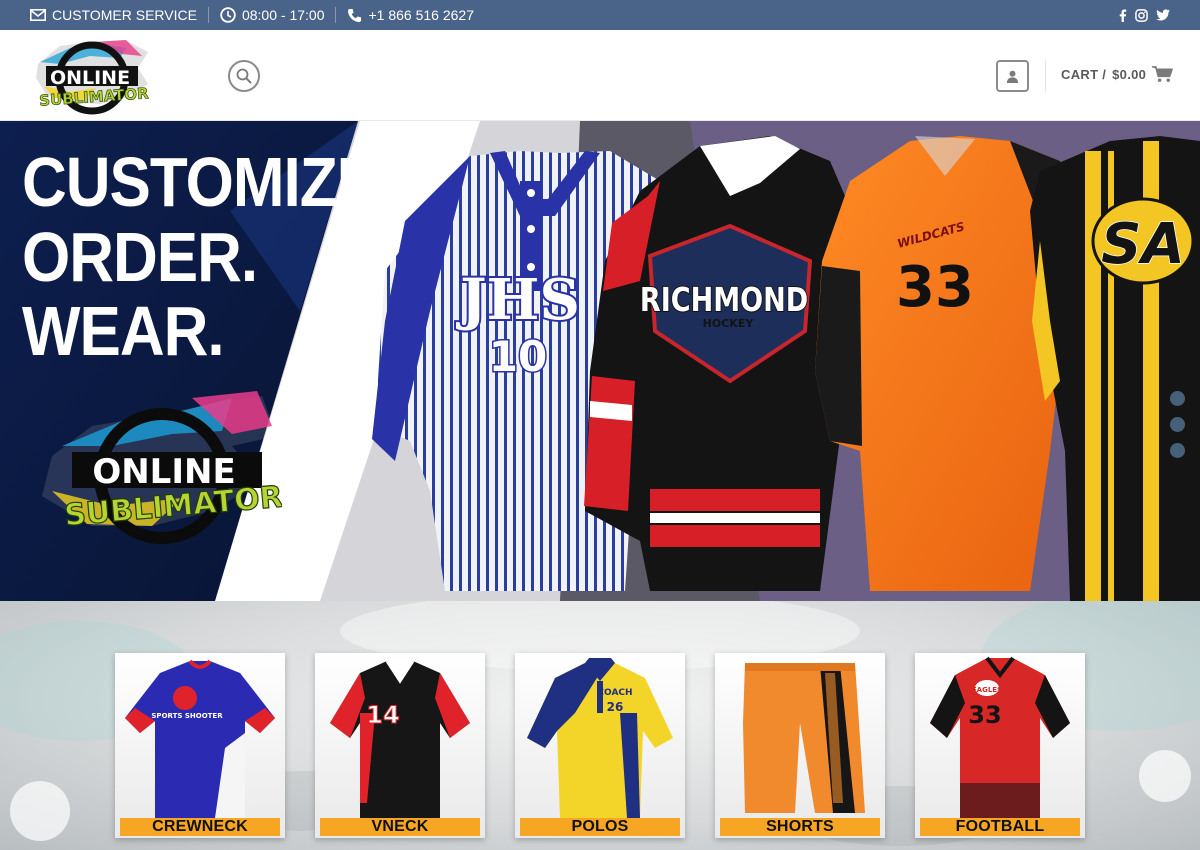 This screenshot has height=850, width=1200. I want to click on category-card-crewneck: SPORTS SHOOTER CREWNECK, so click(200, 745).